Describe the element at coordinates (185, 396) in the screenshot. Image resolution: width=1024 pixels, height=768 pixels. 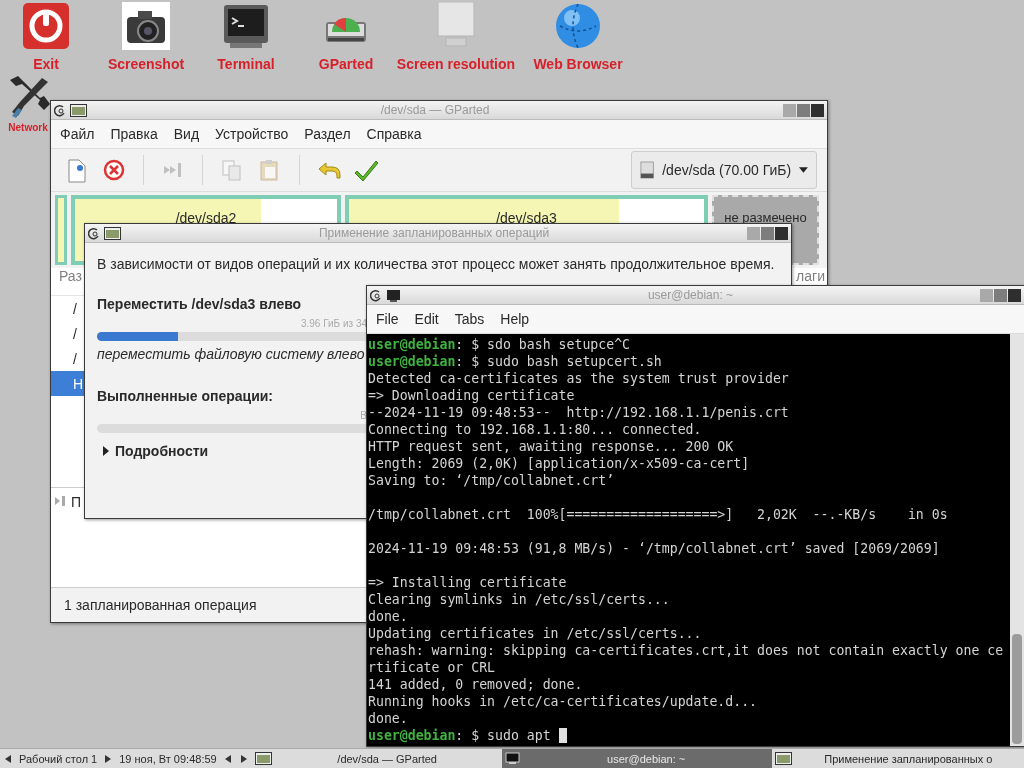
I see `operation-heading: Выполненные операции:` at that location.